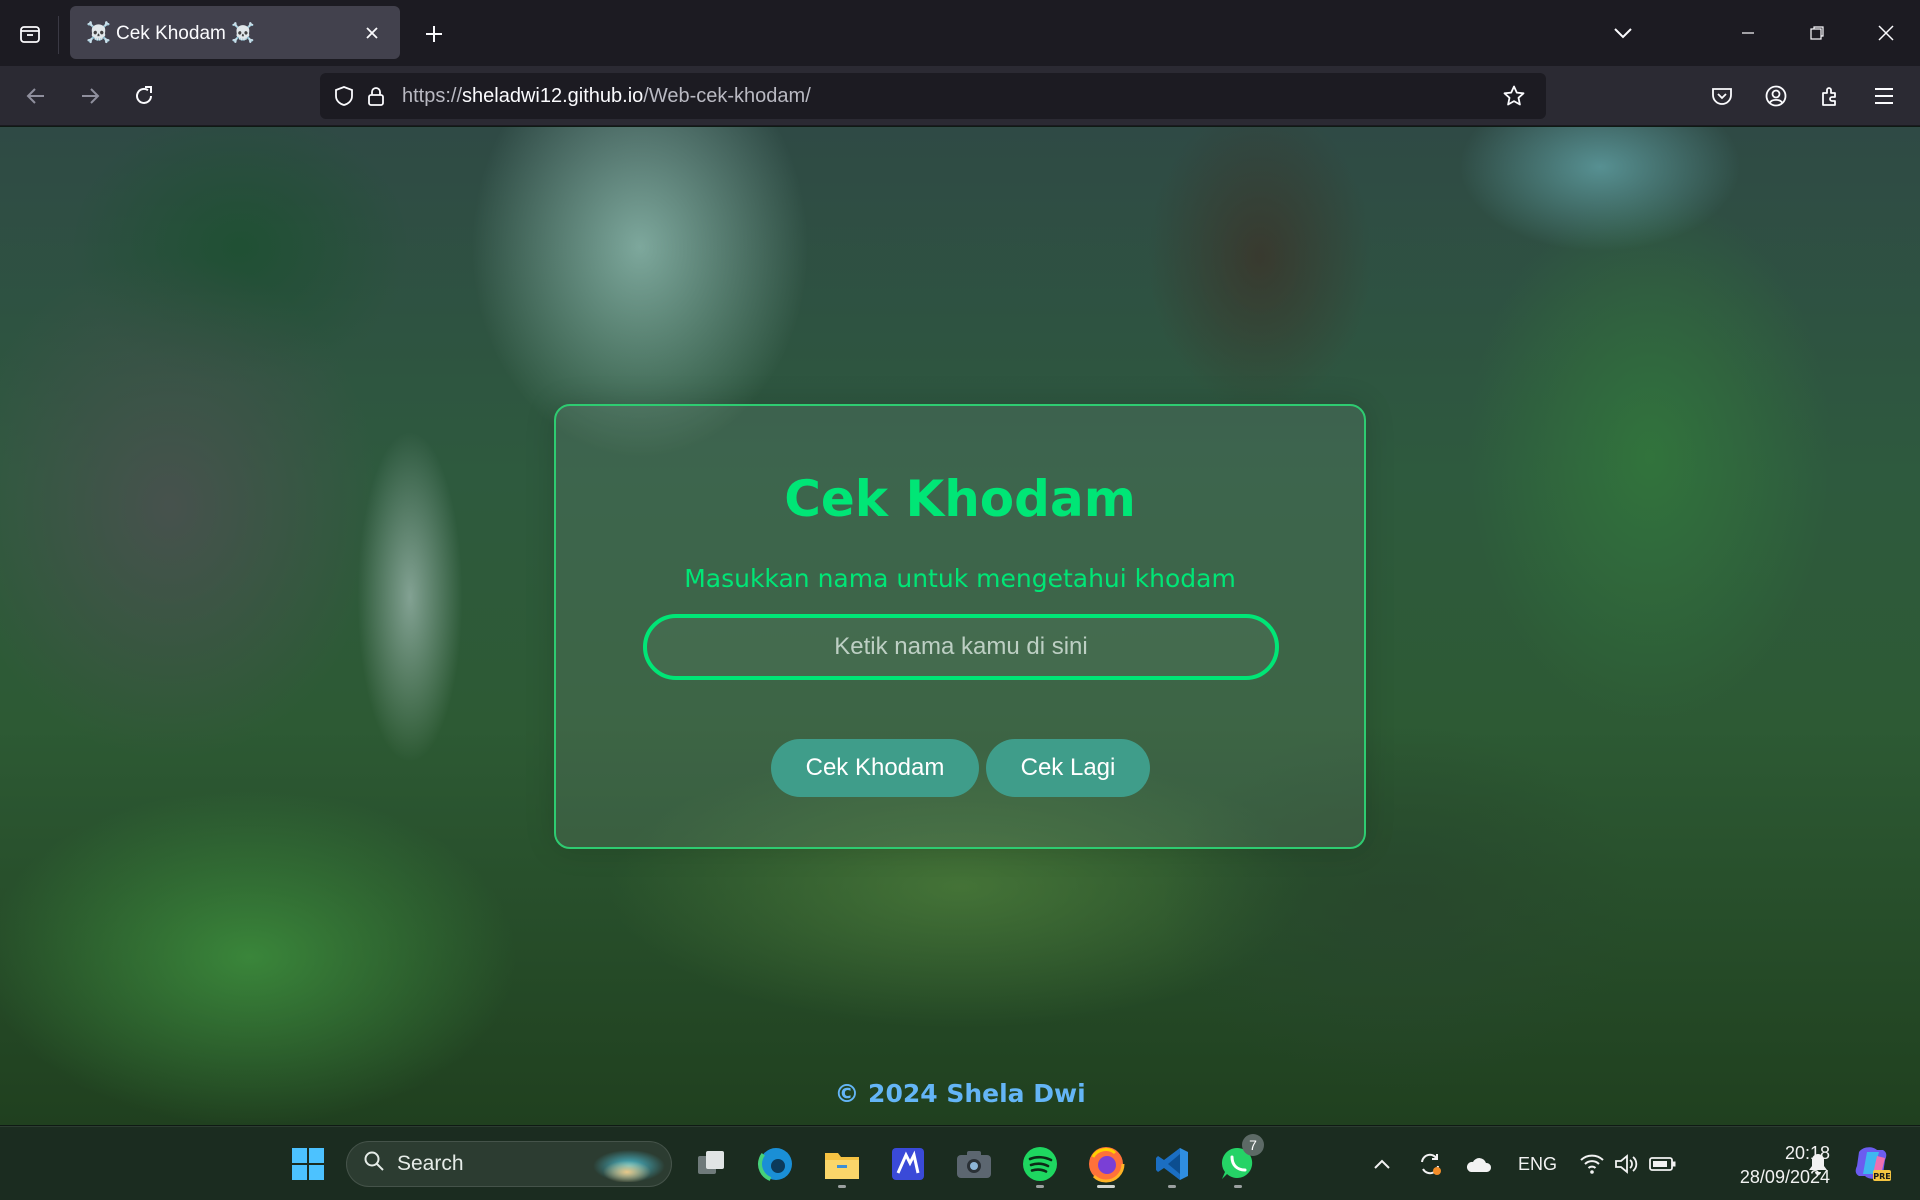  What do you see at coordinates (1872, 1163) in the screenshot?
I see `copilot-icon: PRE` at bounding box center [1872, 1163].